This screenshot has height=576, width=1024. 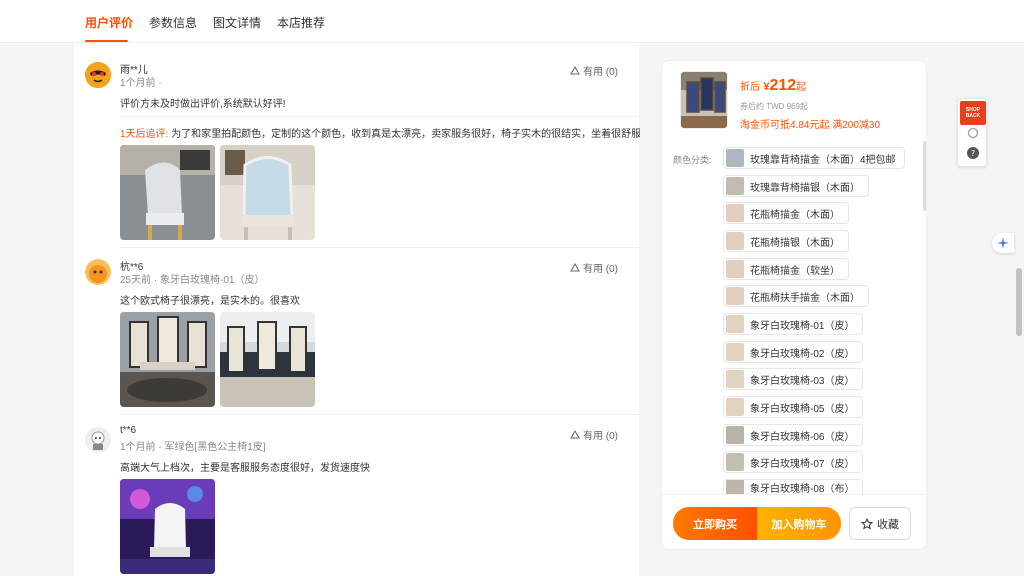 What do you see at coordinates (774, 106) in the screenshot?
I see `price-converted: 券后约 TWD 969起` at bounding box center [774, 106].